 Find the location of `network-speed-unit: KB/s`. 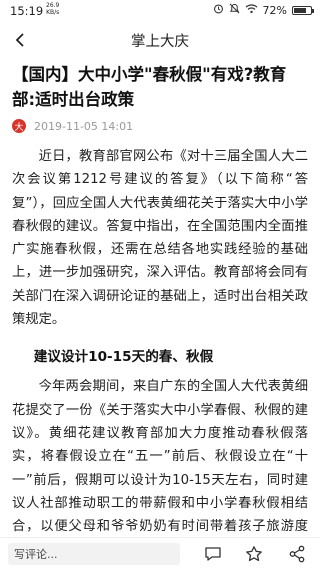

network-speed-unit: KB/s is located at coordinates (53, 12).